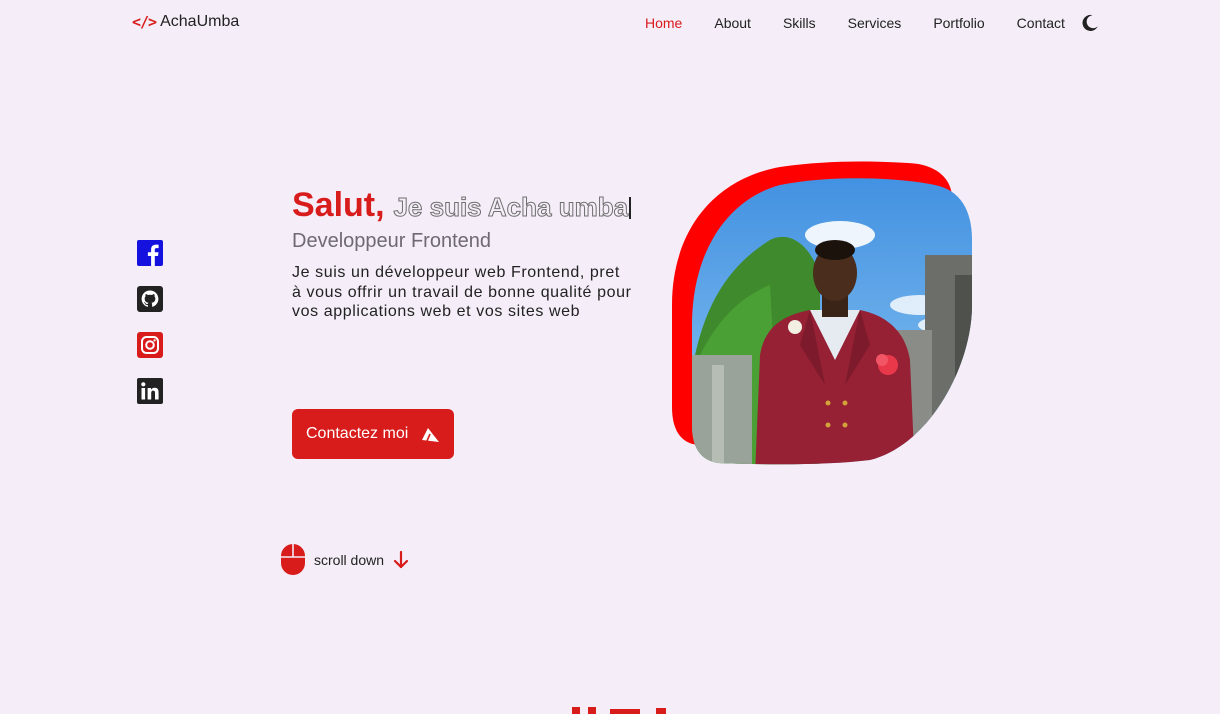 This screenshot has width=1220, height=714. What do you see at coordinates (338, 205) in the screenshot?
I see `greeting: Salut,` at bounding box center [338, 205].